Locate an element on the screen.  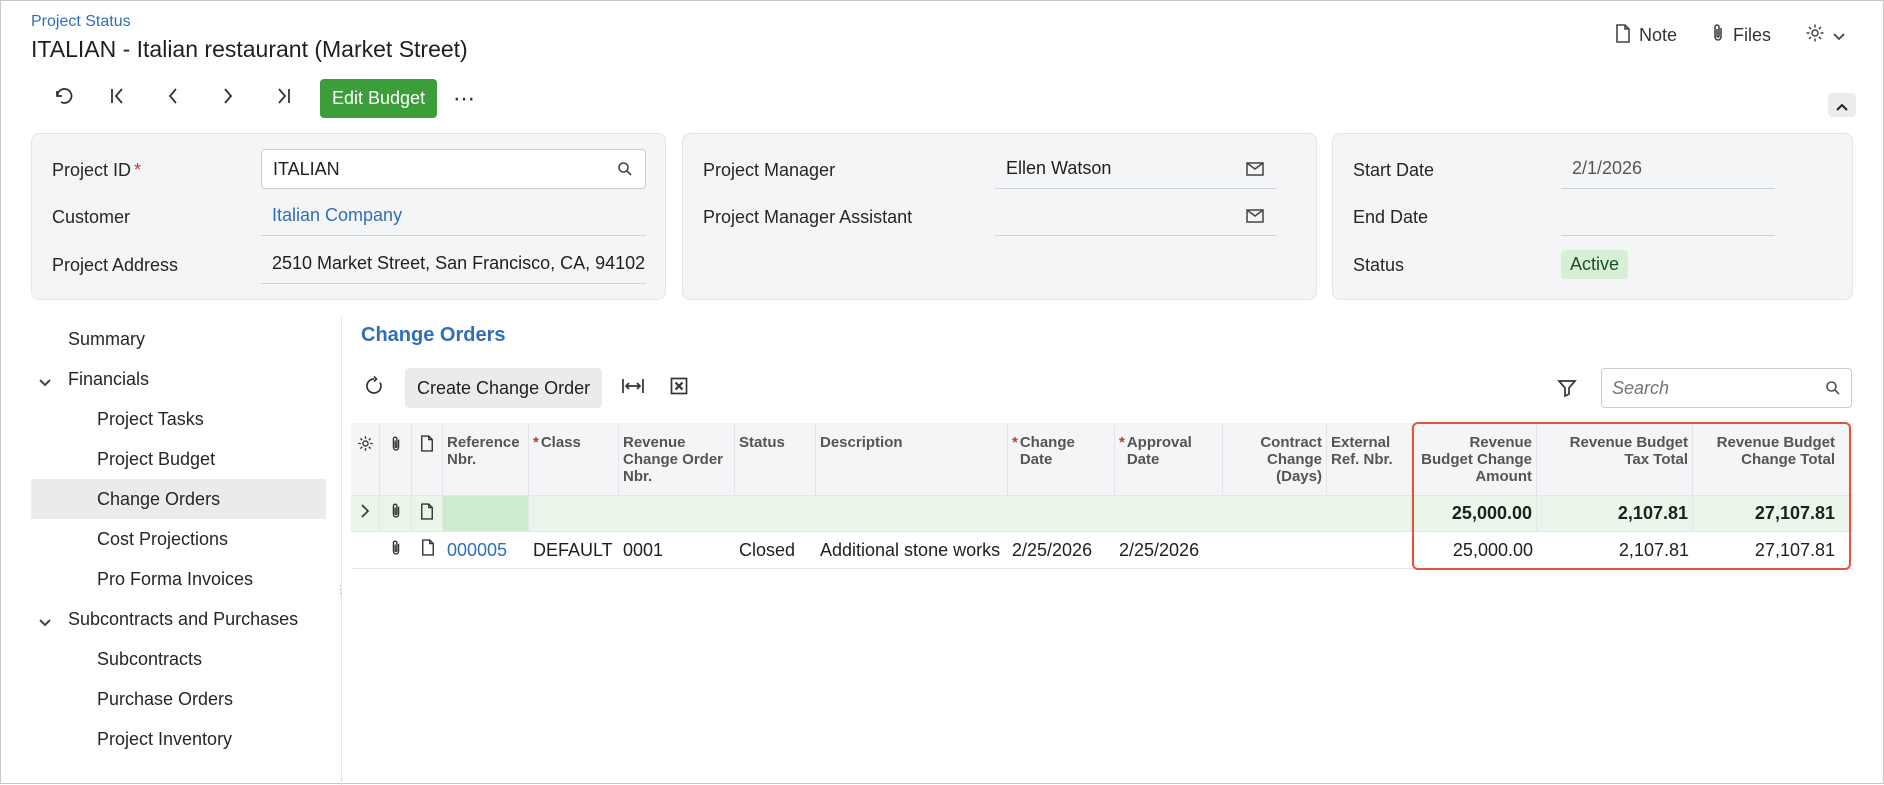
project-id-field: ITALIAN is located at coordinates (453, 169).